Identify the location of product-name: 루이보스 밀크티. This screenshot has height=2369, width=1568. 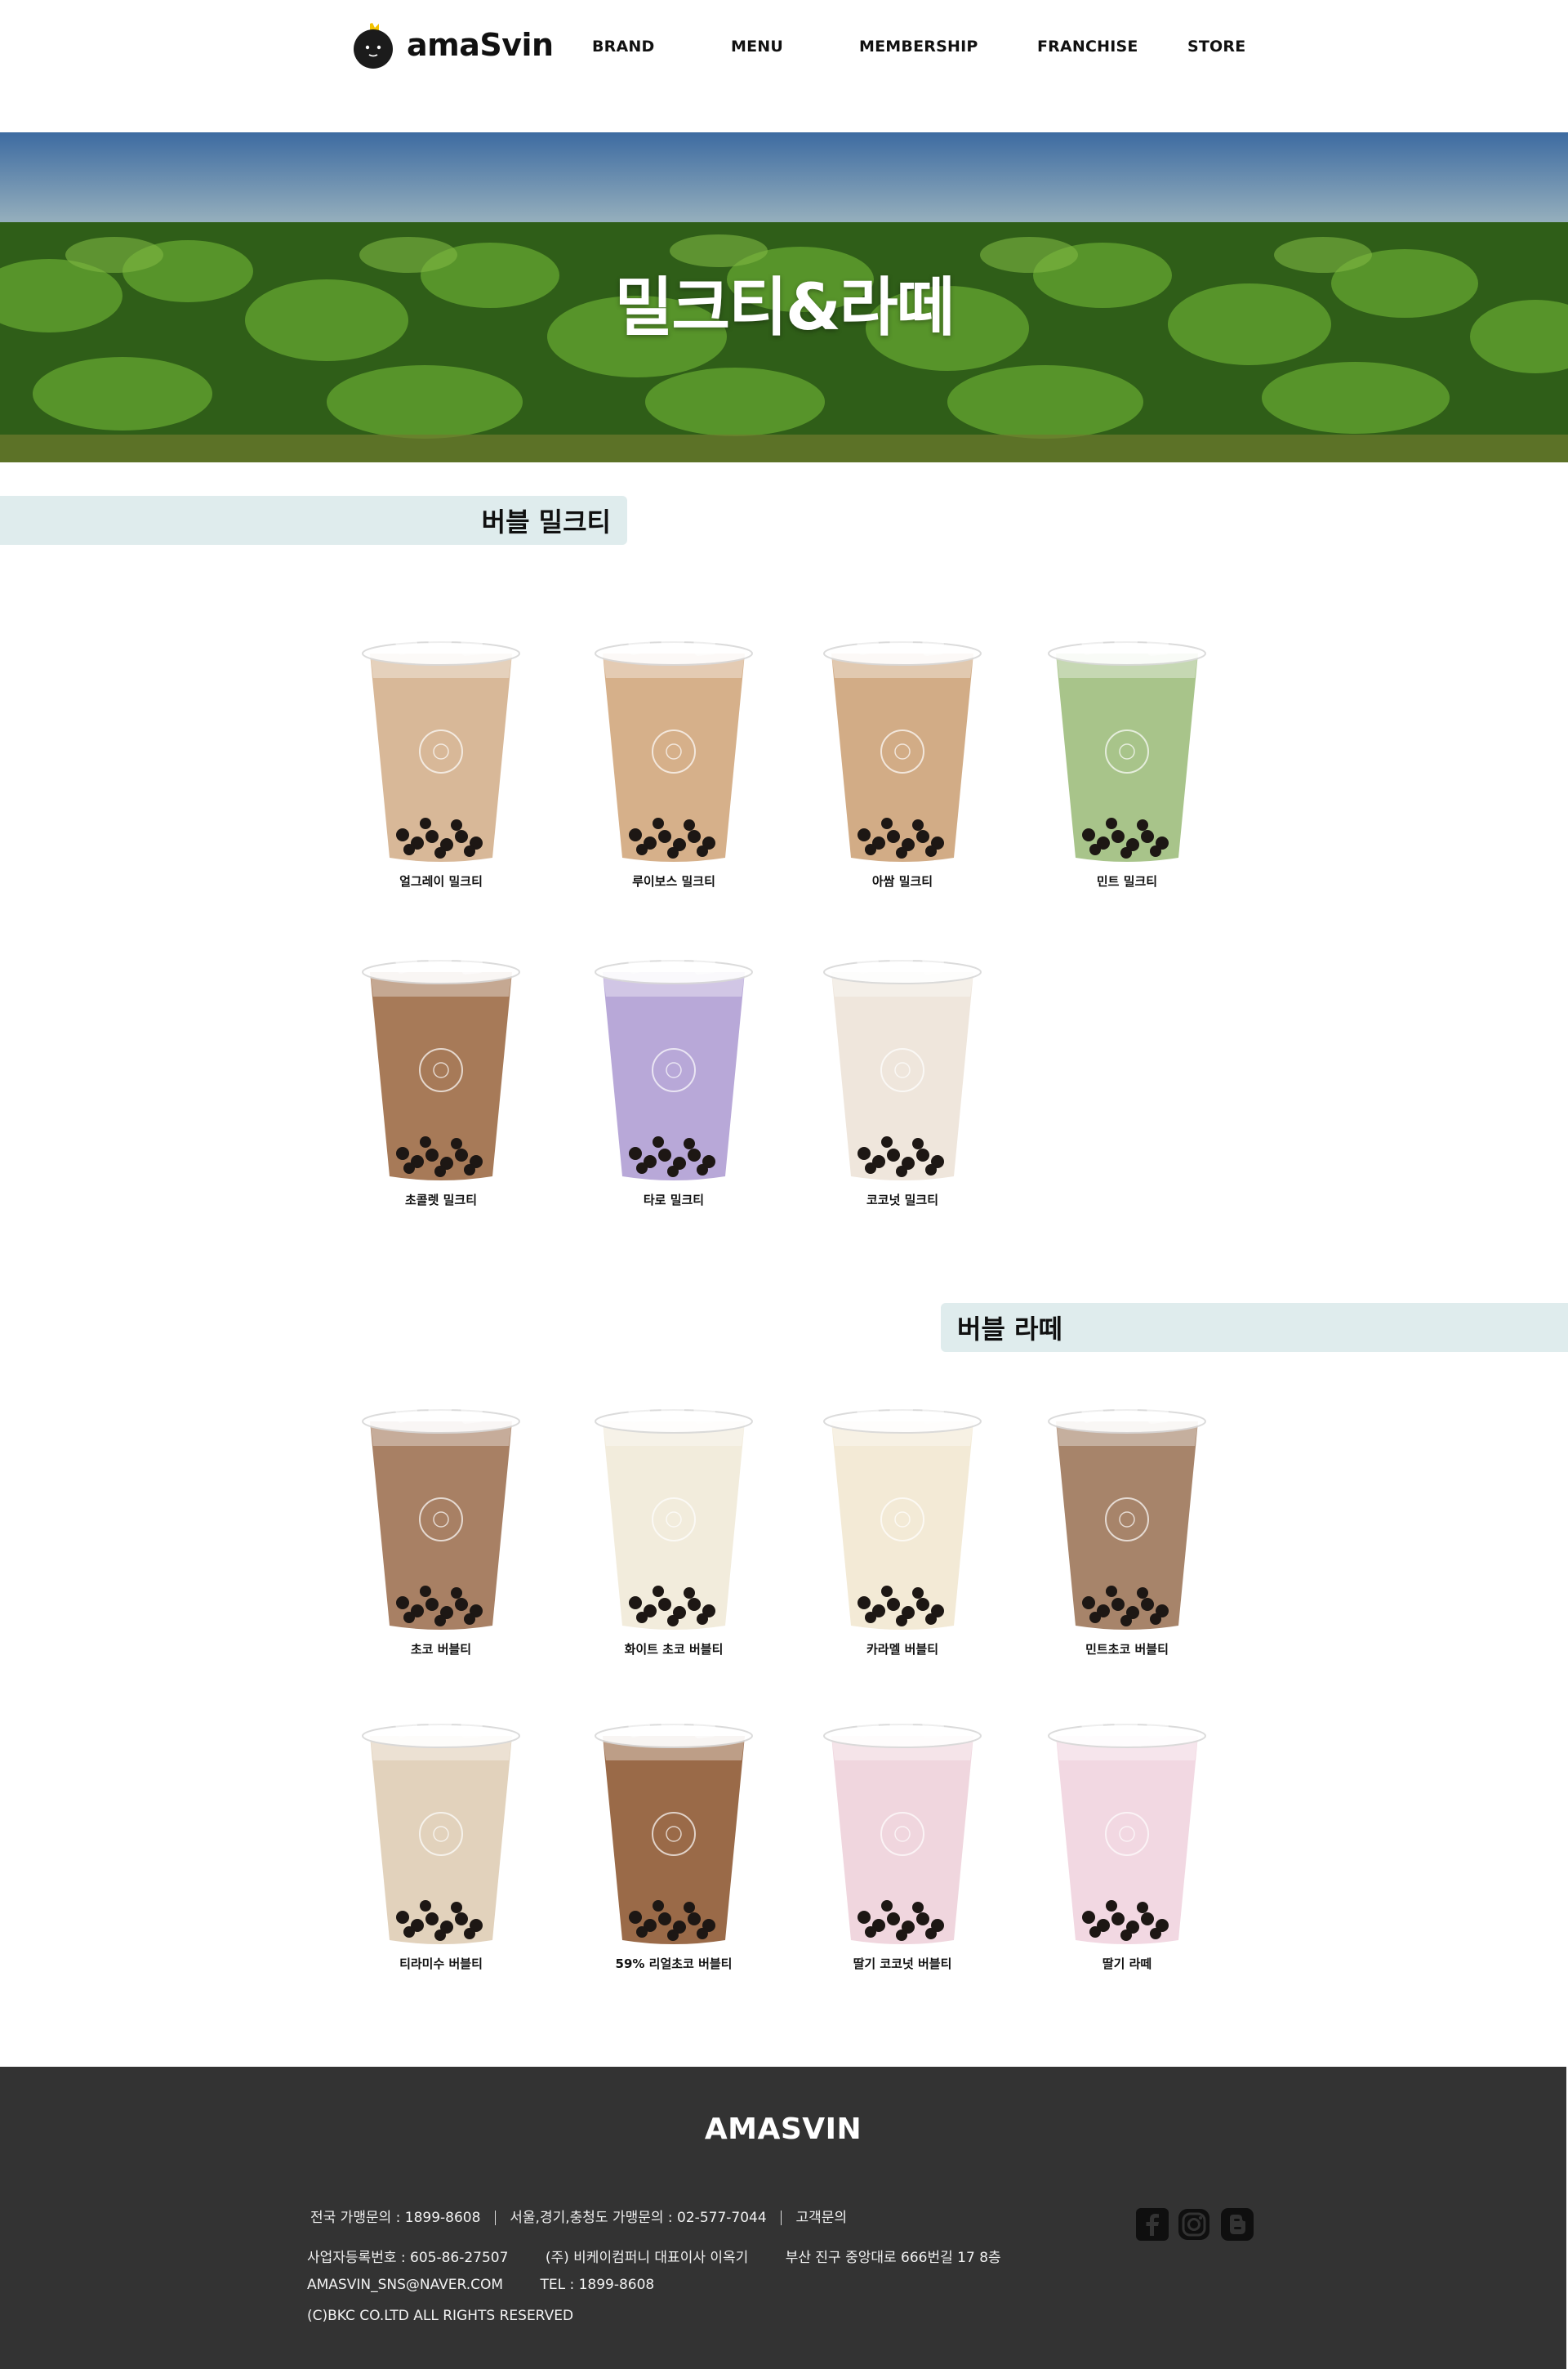
(673, 881).